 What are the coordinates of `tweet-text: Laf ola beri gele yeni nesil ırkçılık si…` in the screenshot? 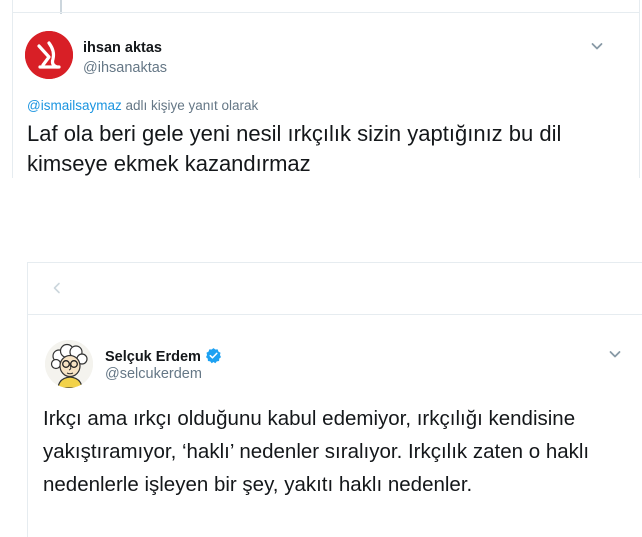 It's located at (294, 148).